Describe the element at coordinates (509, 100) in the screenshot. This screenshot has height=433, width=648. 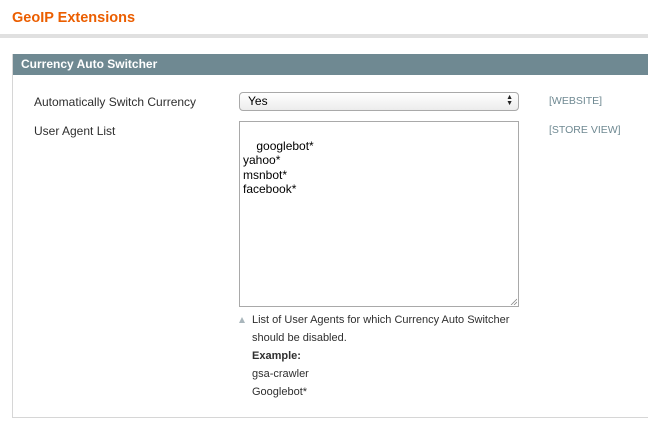
I see `updown-arrows-icon: ▲ ▼` at that location.